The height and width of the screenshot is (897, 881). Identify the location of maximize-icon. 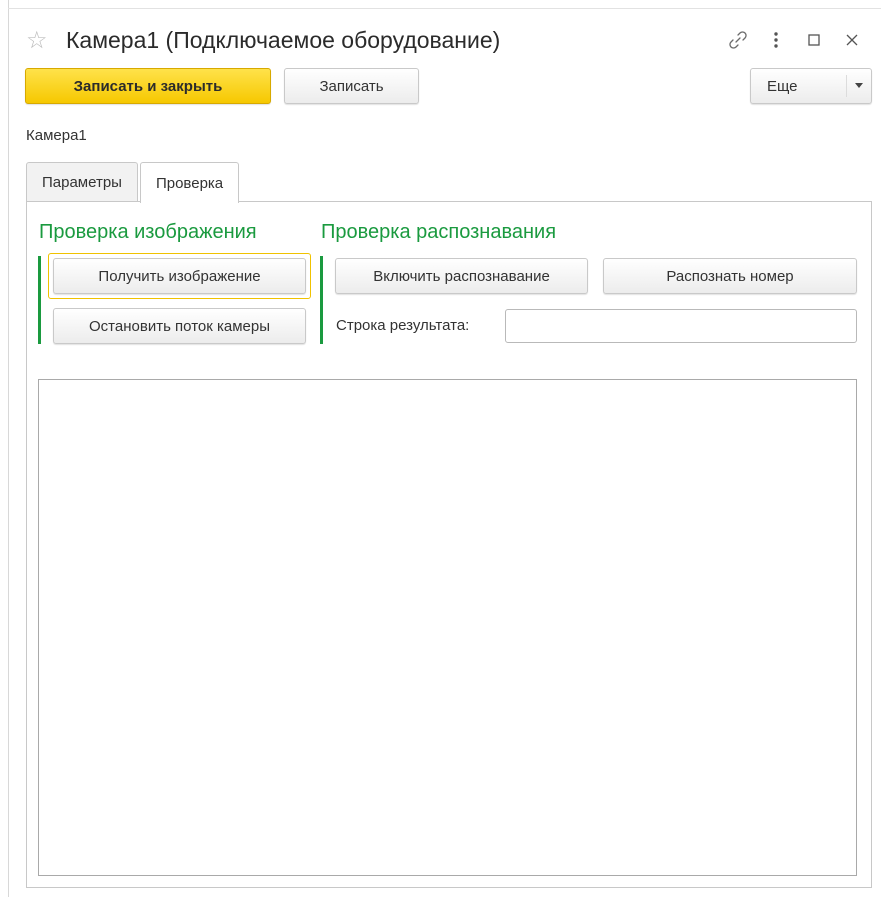
(814, 40).